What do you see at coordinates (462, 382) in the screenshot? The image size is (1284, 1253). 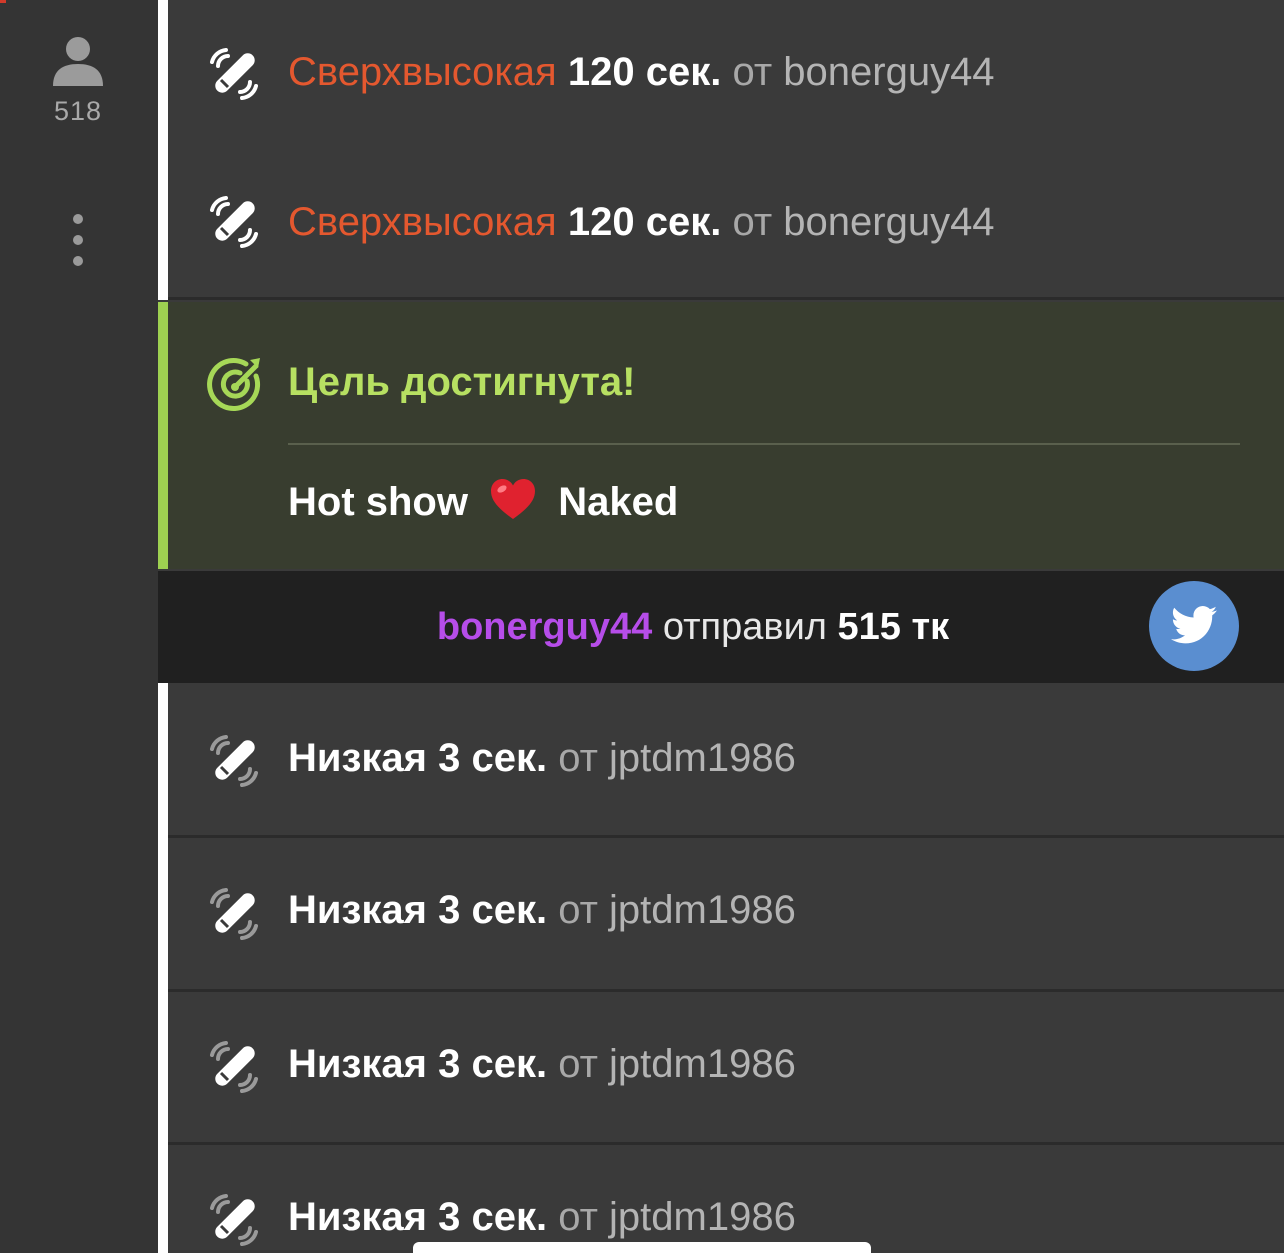 I see `goal-title: Цель достигнута!` at bounding box center [462, 382].